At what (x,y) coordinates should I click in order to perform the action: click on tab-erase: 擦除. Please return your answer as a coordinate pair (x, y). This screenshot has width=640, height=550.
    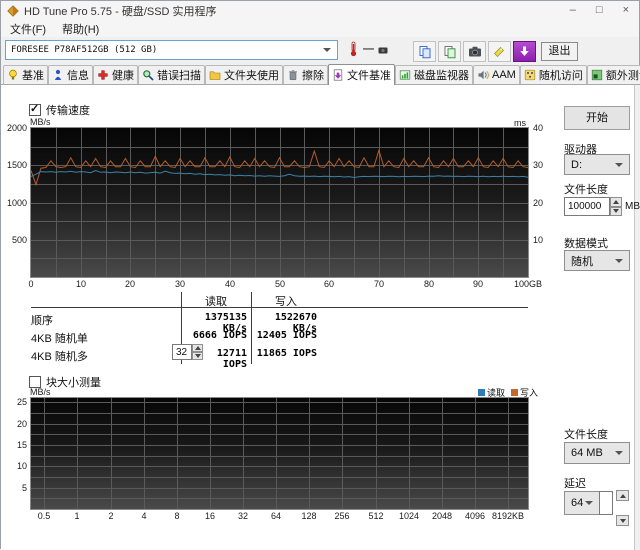
    Looking at the image, I should click on (305, 74).